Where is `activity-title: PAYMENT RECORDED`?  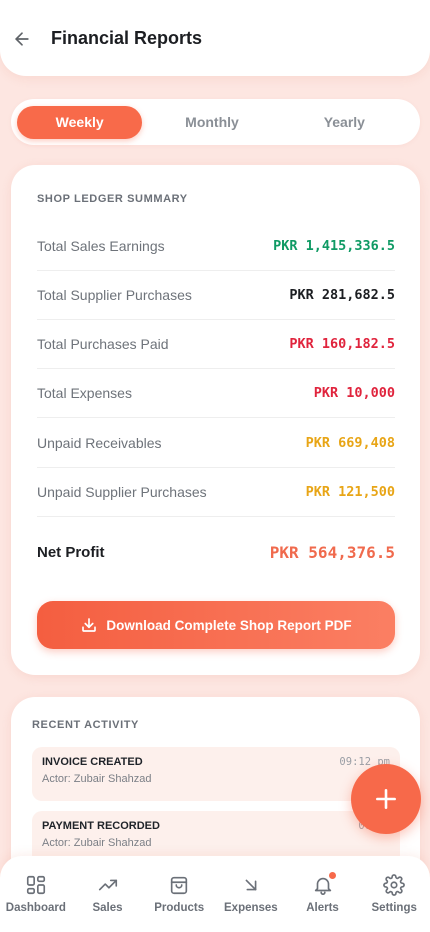 activity-title: PAYMENT RECORDED is located at coordinates (101, 826).